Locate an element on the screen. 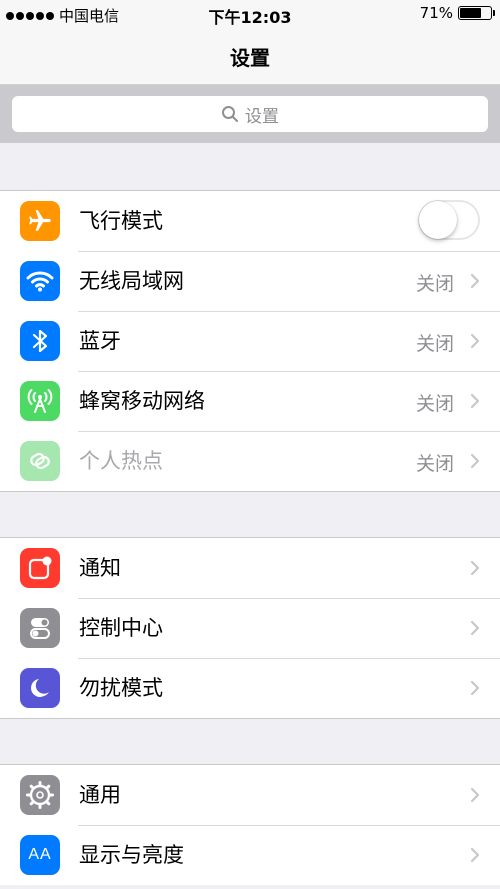 This screenshot has width=500, height=889. settings-row-label: 蓝牙 is located at coordinates (100, 341).